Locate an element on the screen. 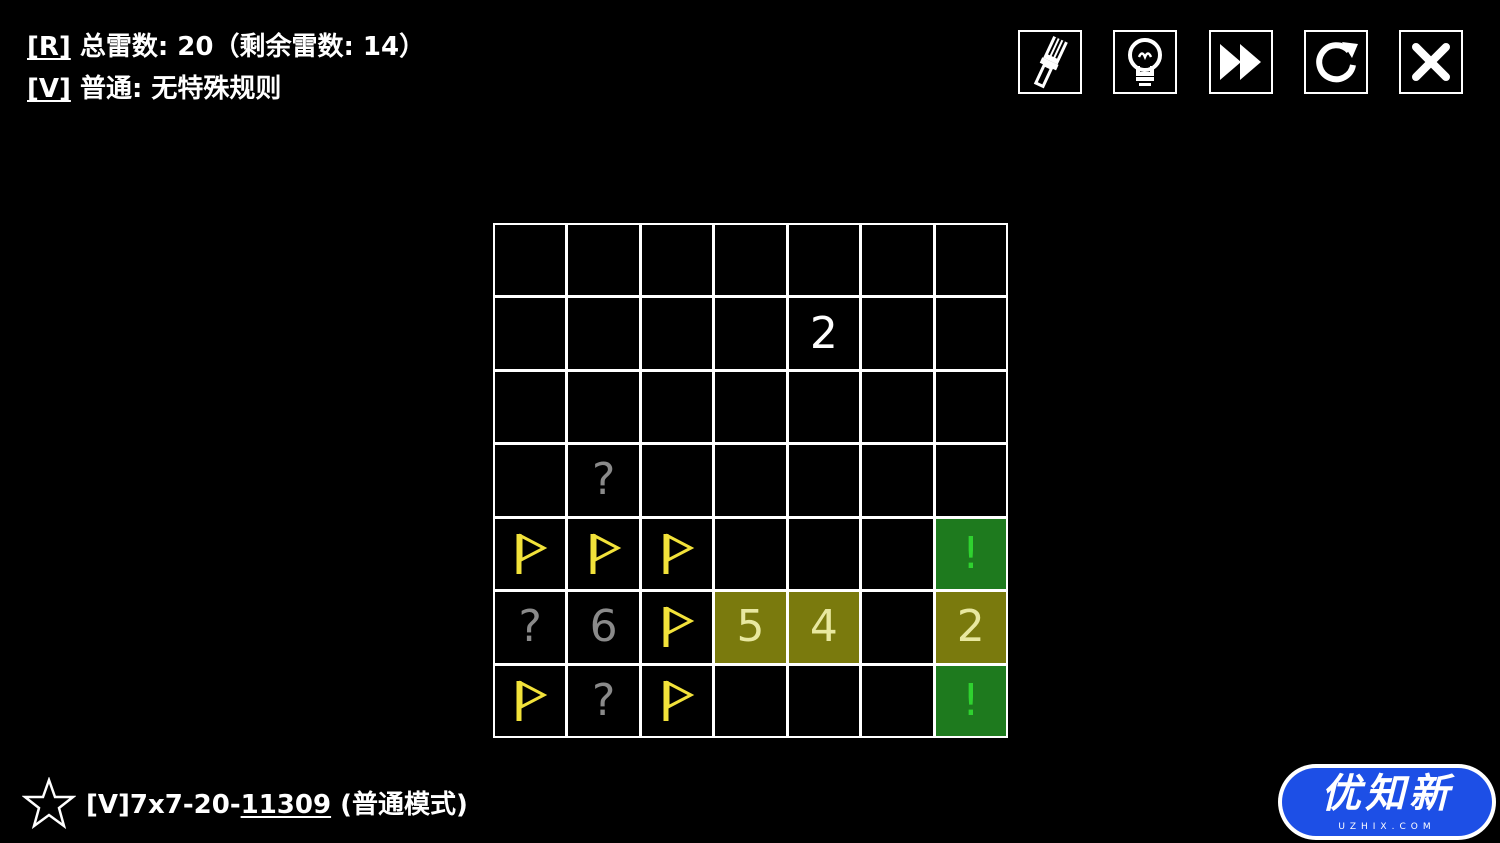  skip-button is located at coordinates (1241, 62).